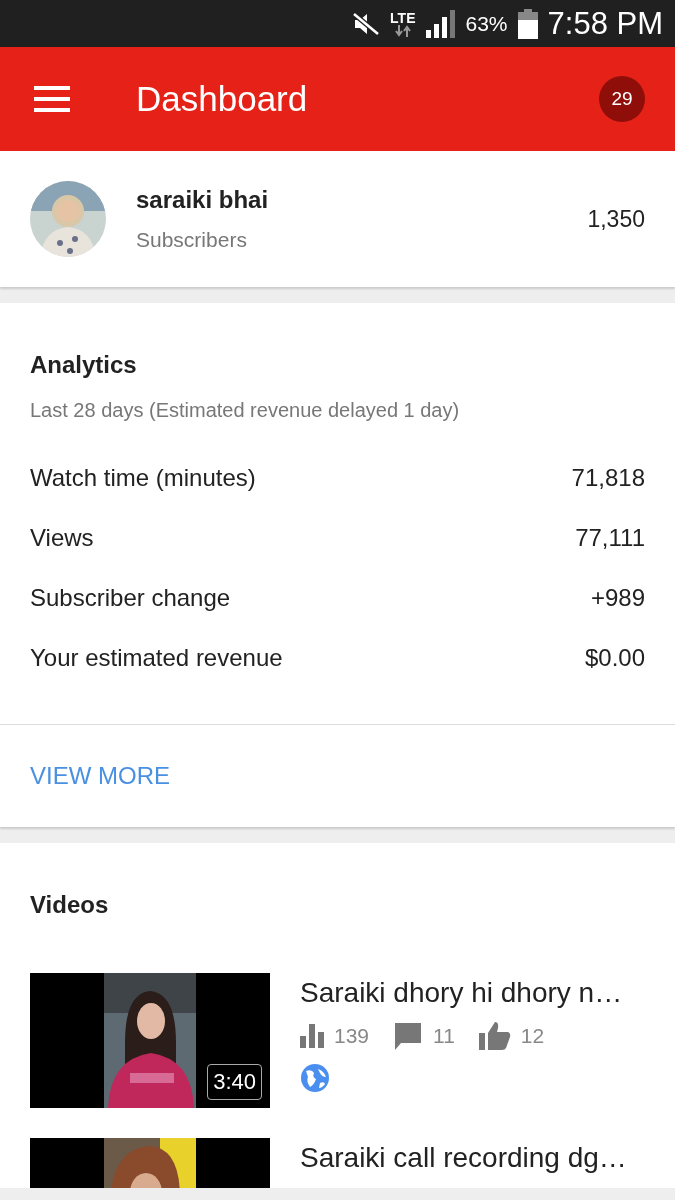 This screenshot has height=1200, width=675. Describe the element at coordinates (352, 1036) in the screenshot. I see `view-count: 139` at that location.